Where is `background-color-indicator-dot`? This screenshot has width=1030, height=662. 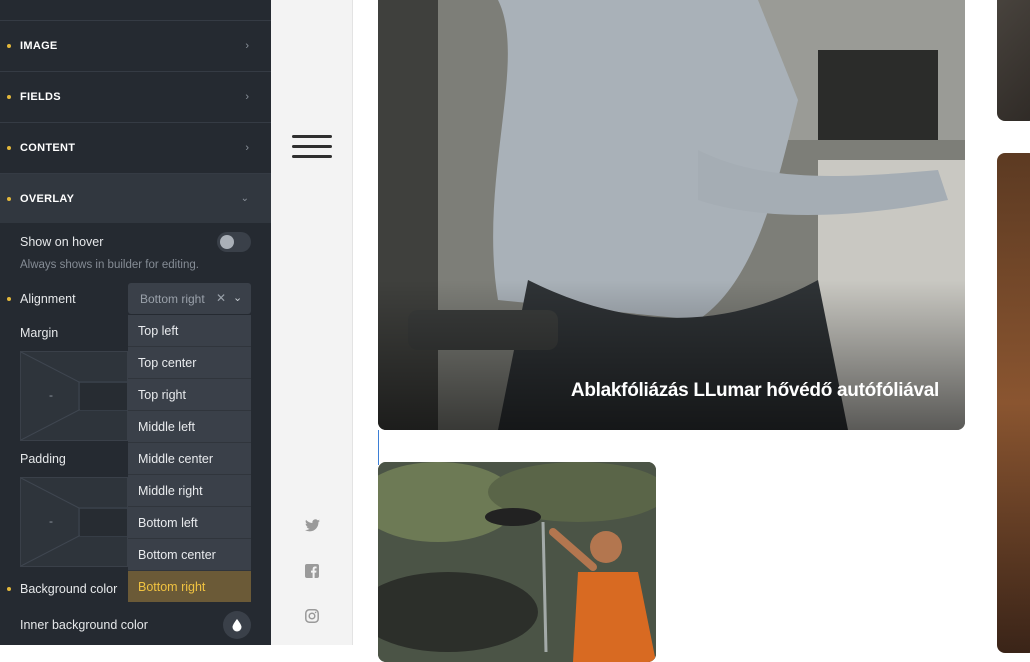
background-color-indicator-dot is located at coordinates (9, 589).